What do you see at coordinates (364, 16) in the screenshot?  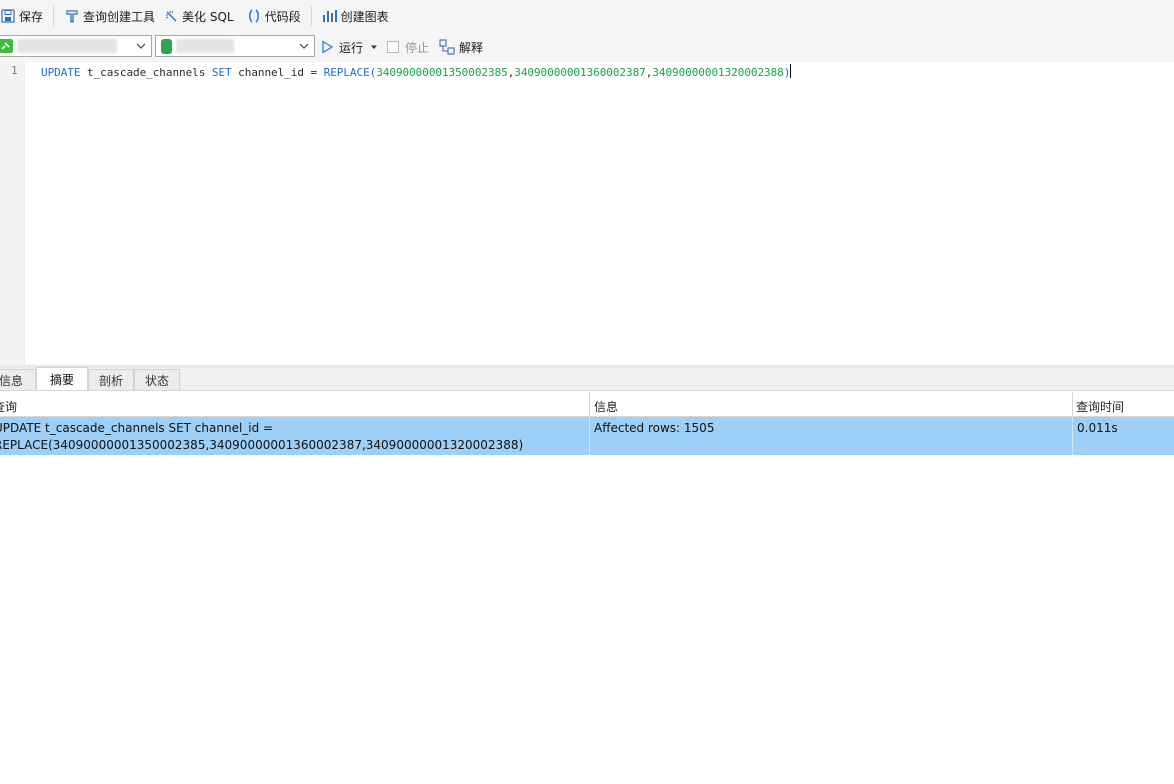 I see `create-chart-label: 创建图表` at bounding box center [364, 16].